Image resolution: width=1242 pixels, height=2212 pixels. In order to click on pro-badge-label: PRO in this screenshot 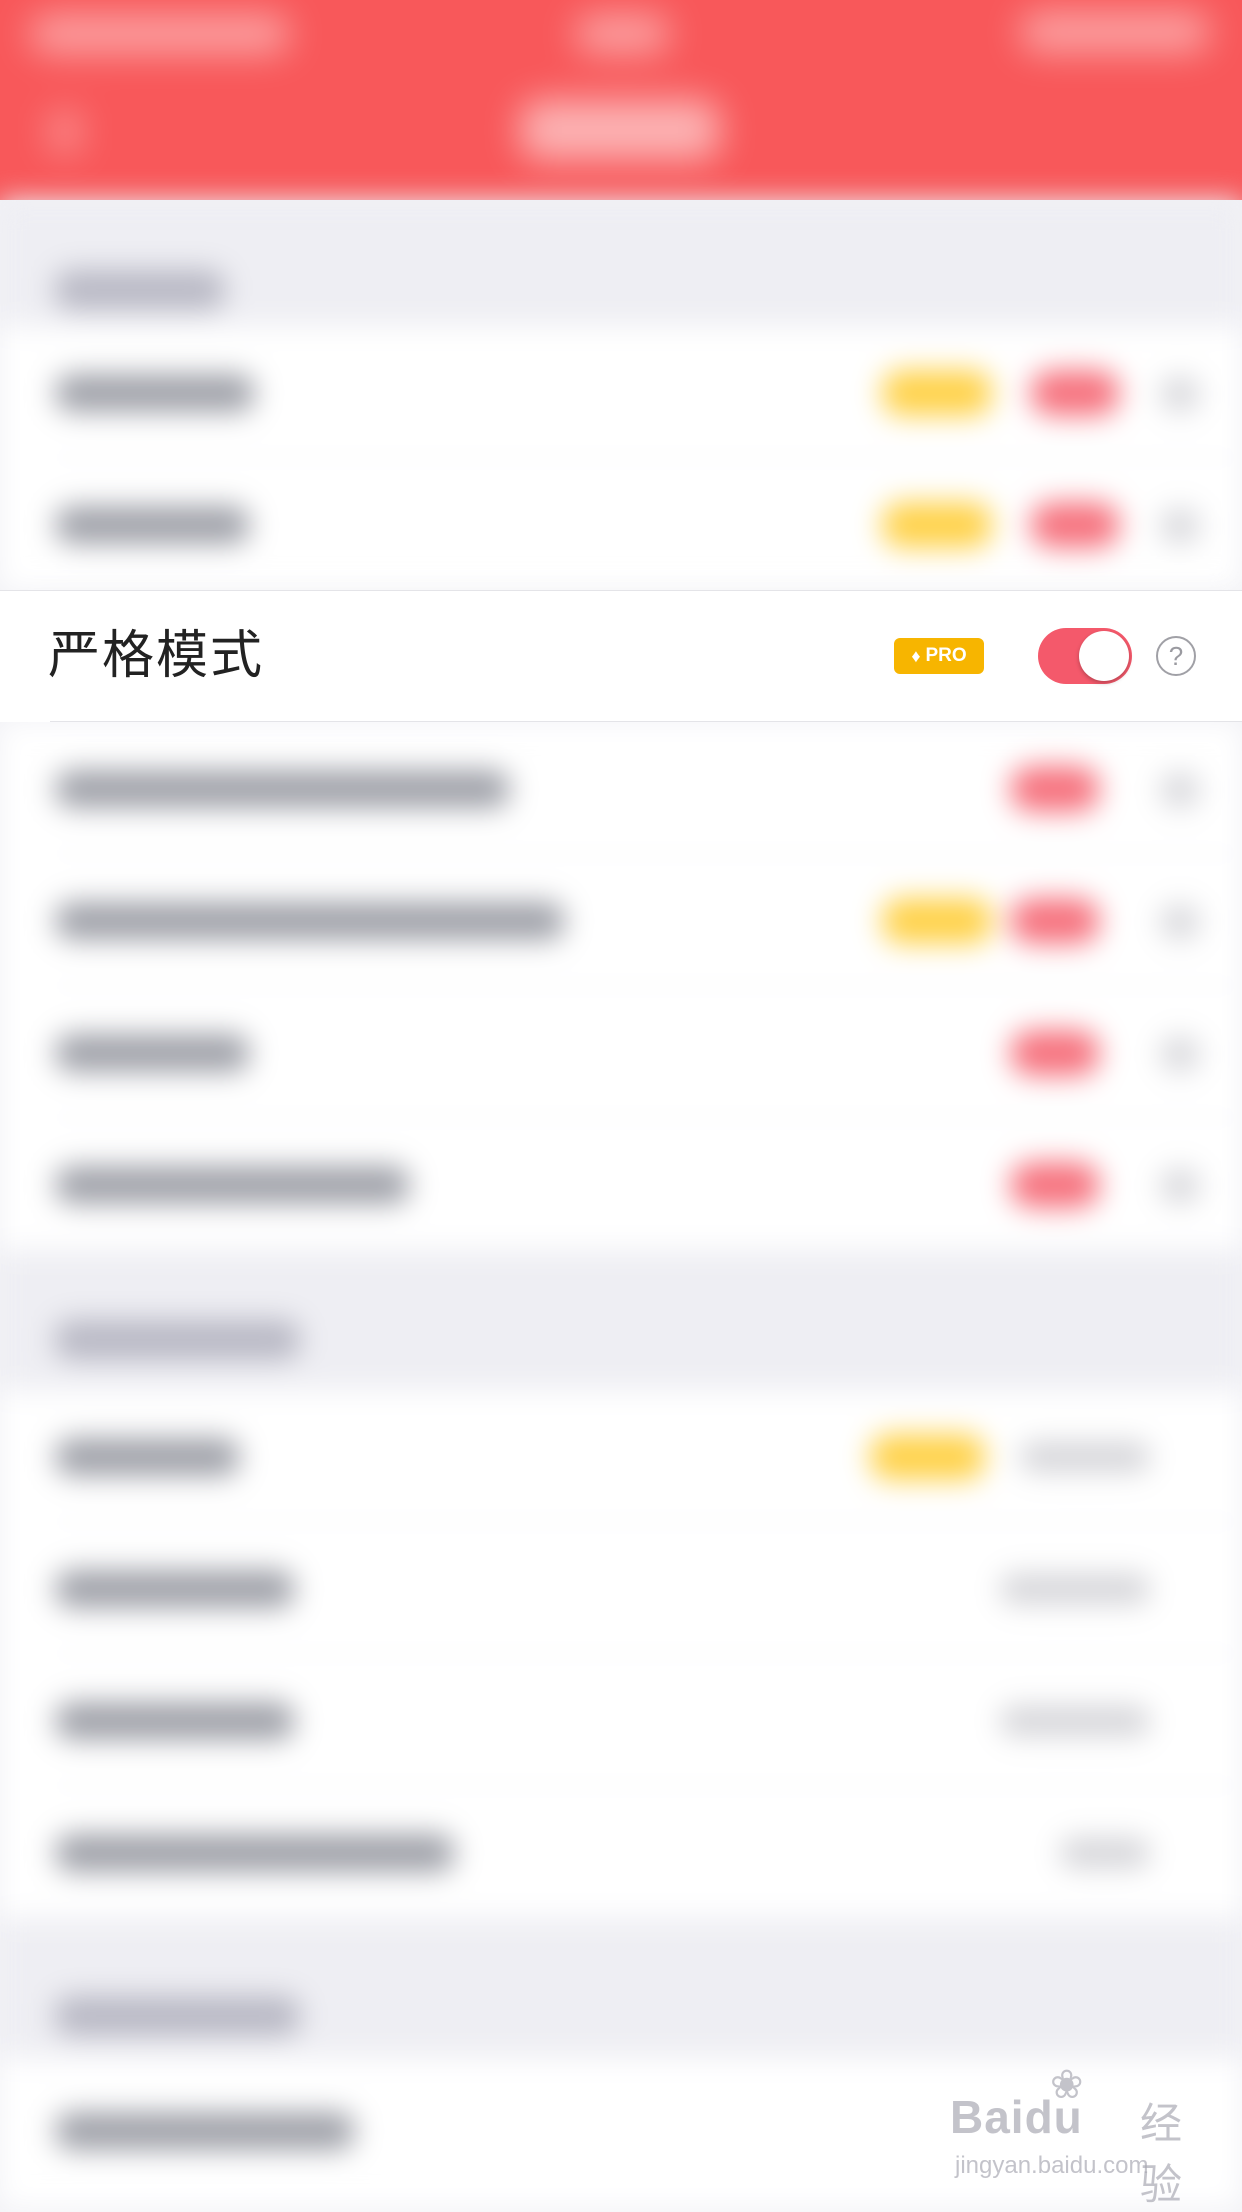, I will do `click(946, 655)`.